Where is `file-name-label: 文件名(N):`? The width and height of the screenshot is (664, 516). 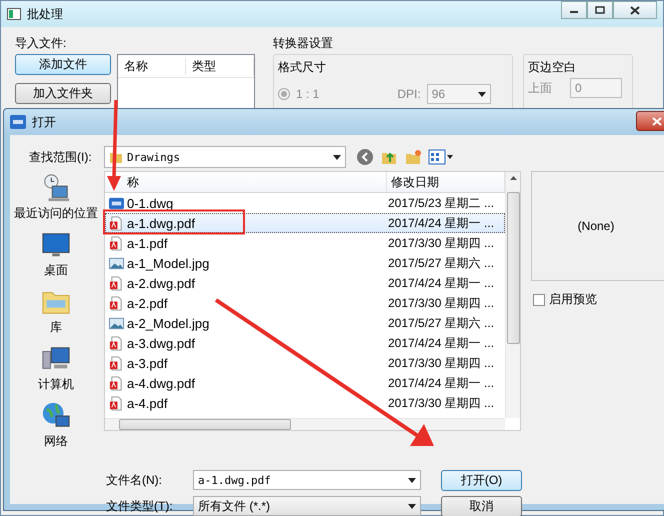 file-name-label: 文件名(N): is located at coordinates (134, 480).